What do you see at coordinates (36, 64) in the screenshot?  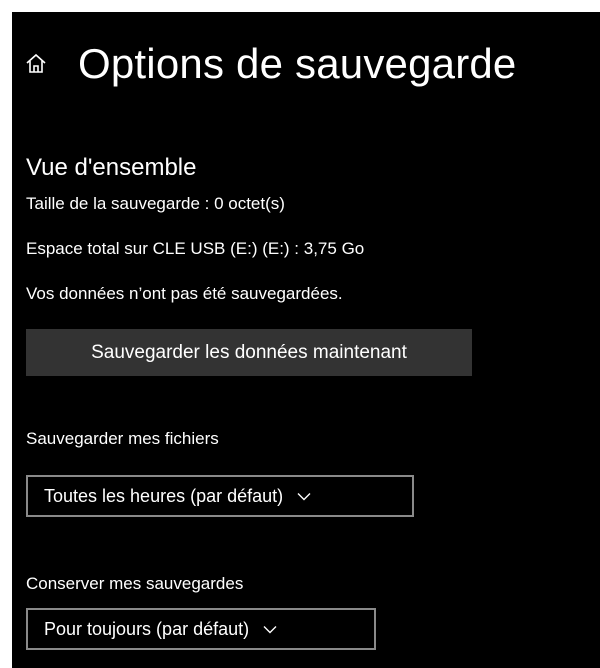 I see `home-icon` at bounding box center [36, 64].